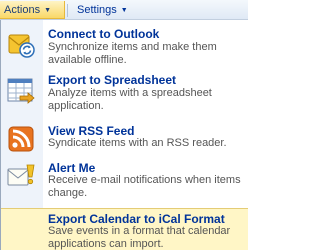 Image resolution: width=320 pixels, height=251 pixels. I want to click on settings-menu-button: Settings ▼, so click(104, 10).